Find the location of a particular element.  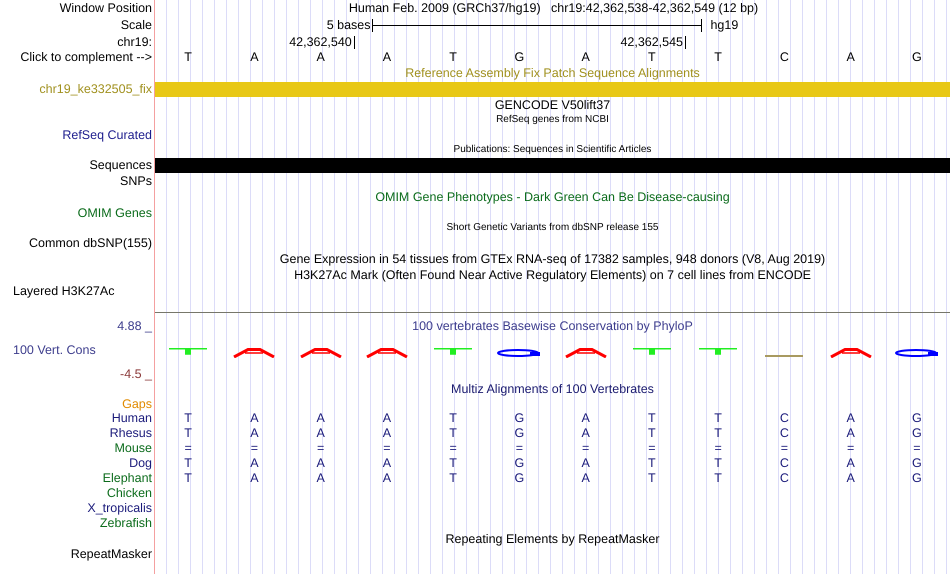

track-title: Short Genetic Variants from dbSNP release 155 is located at coordinates (552, 228).